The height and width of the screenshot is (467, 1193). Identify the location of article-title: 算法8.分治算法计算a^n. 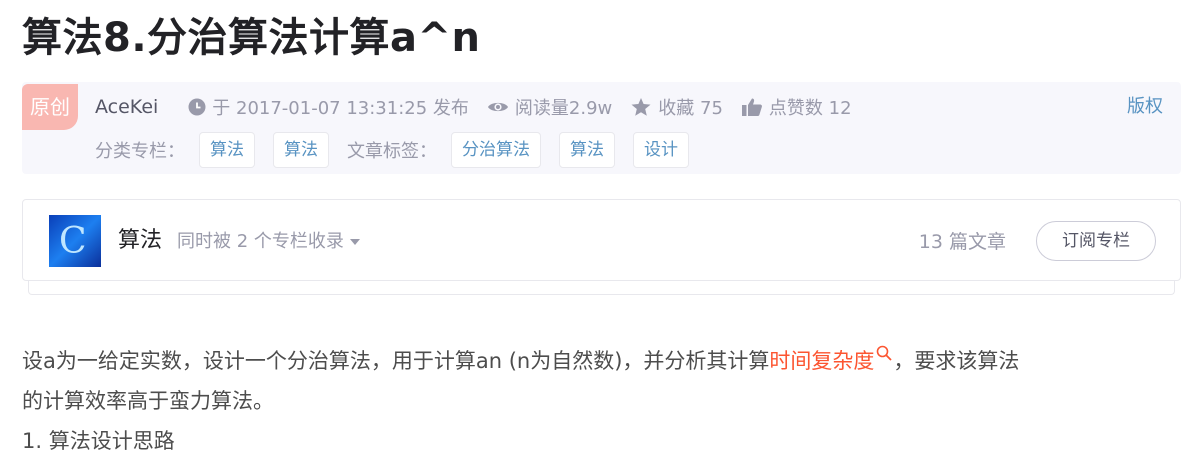
(251, 38).